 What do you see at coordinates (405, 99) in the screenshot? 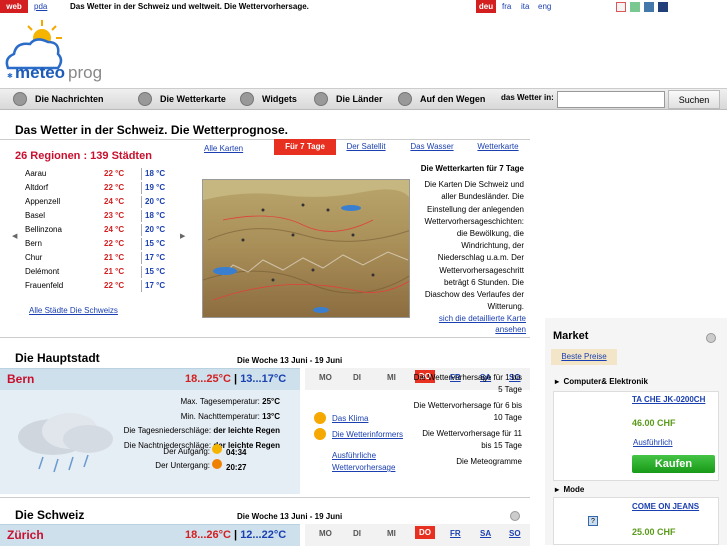
I see `car-icon` at bounding box center [405, 99].